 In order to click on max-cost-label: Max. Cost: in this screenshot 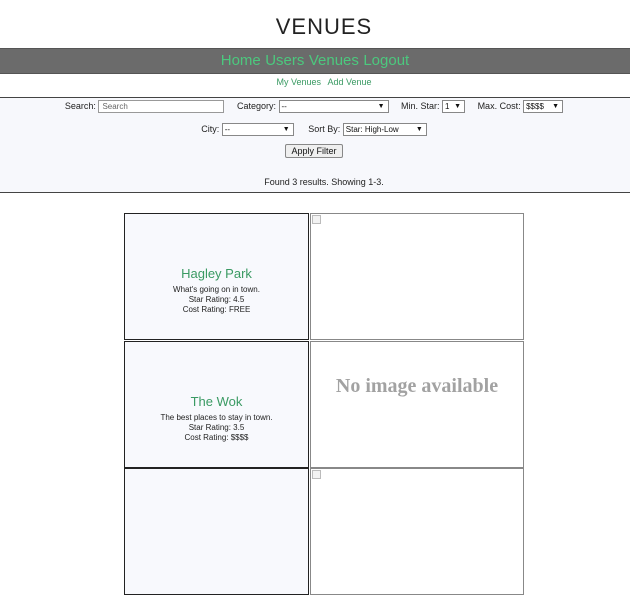, I will do `click(499, 105)`.